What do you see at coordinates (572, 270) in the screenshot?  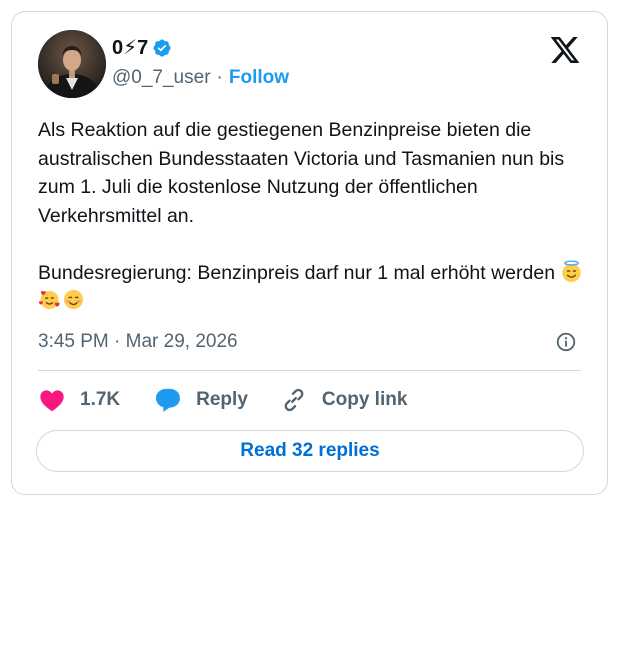 I see `smiling-face-with-halo-icon` at bounding box center [572, 270].